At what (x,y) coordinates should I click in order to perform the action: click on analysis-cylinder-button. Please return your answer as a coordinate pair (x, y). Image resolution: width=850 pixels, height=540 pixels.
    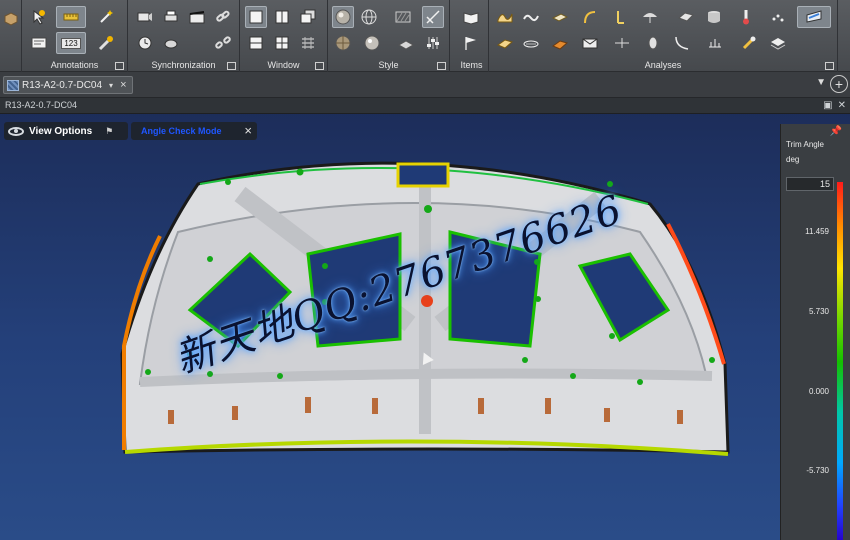
    Looking at the image, I should click on (714, 17).